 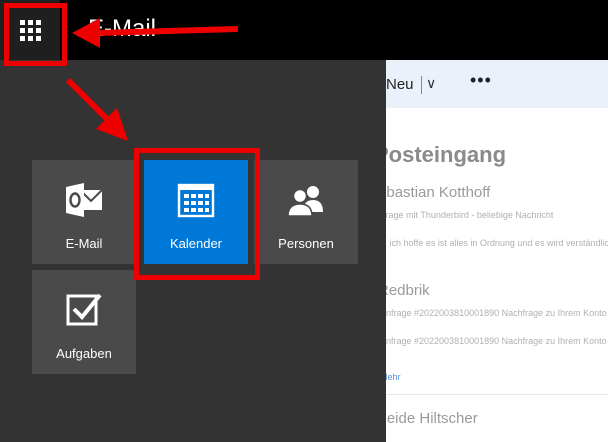 I want to click on arrow-to-calendar-icon, so click(x=96, y=109).